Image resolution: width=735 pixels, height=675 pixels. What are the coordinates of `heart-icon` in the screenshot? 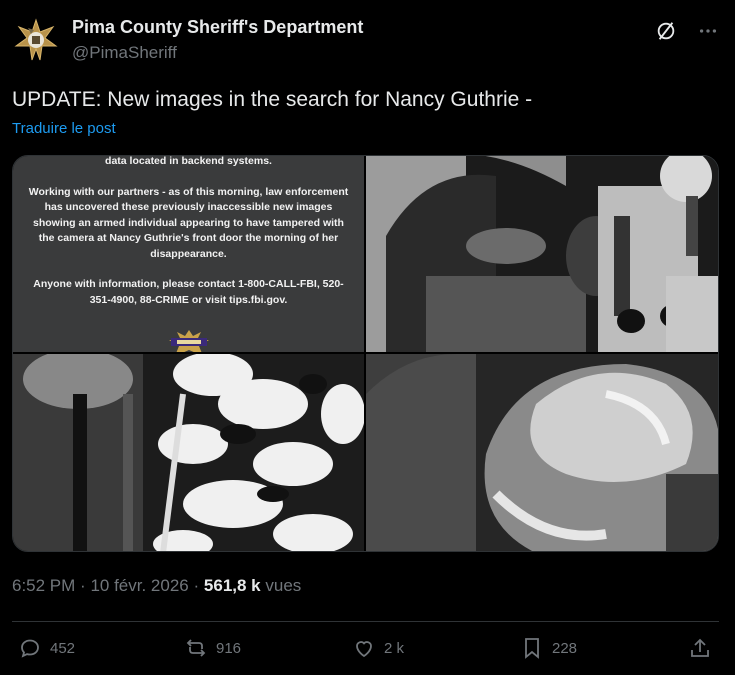 It's located at (364, 649).